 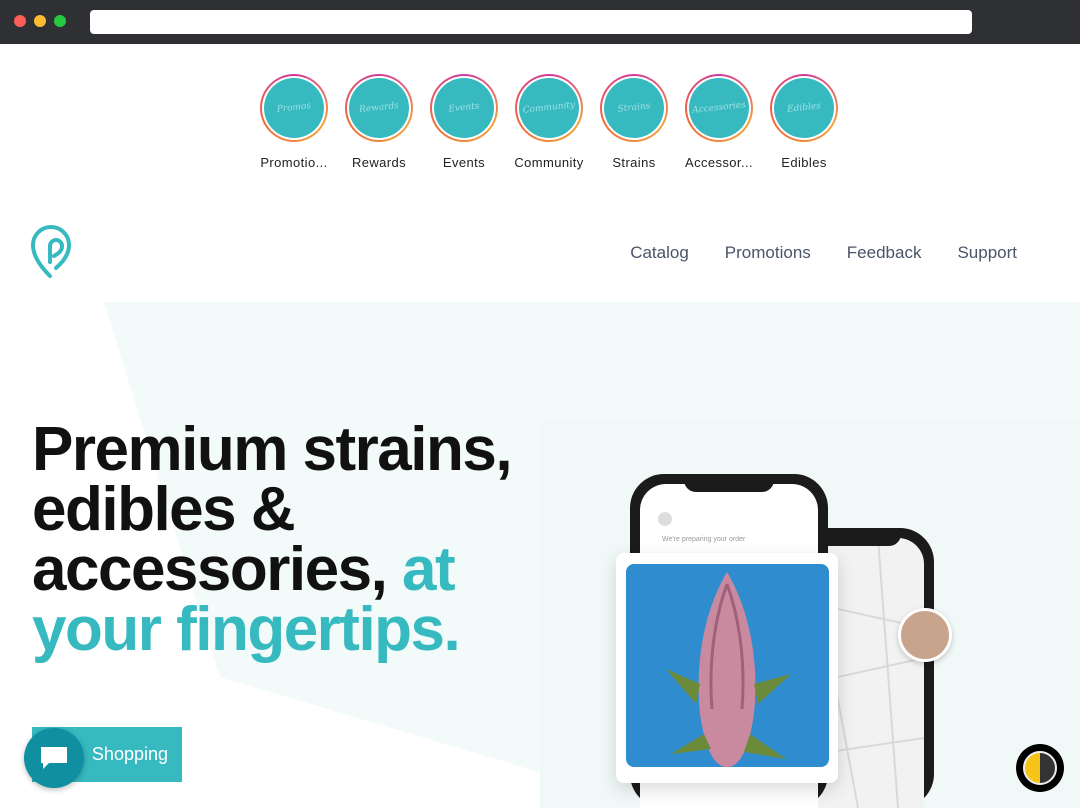 What do you see at coordinates (665, 519) in the screenshot?
I see `user-avatar-small` at bounding box center [665, 519].